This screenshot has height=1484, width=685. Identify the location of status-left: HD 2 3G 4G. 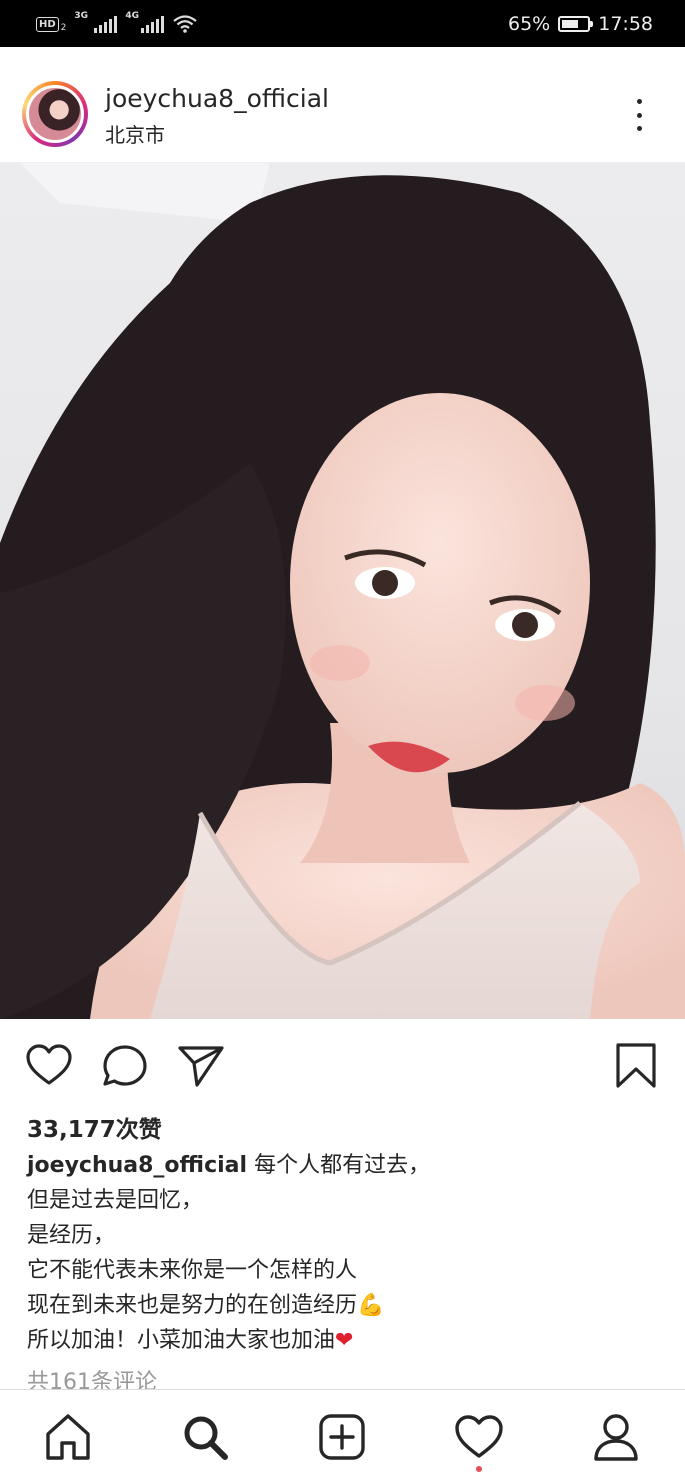
(117, 23).